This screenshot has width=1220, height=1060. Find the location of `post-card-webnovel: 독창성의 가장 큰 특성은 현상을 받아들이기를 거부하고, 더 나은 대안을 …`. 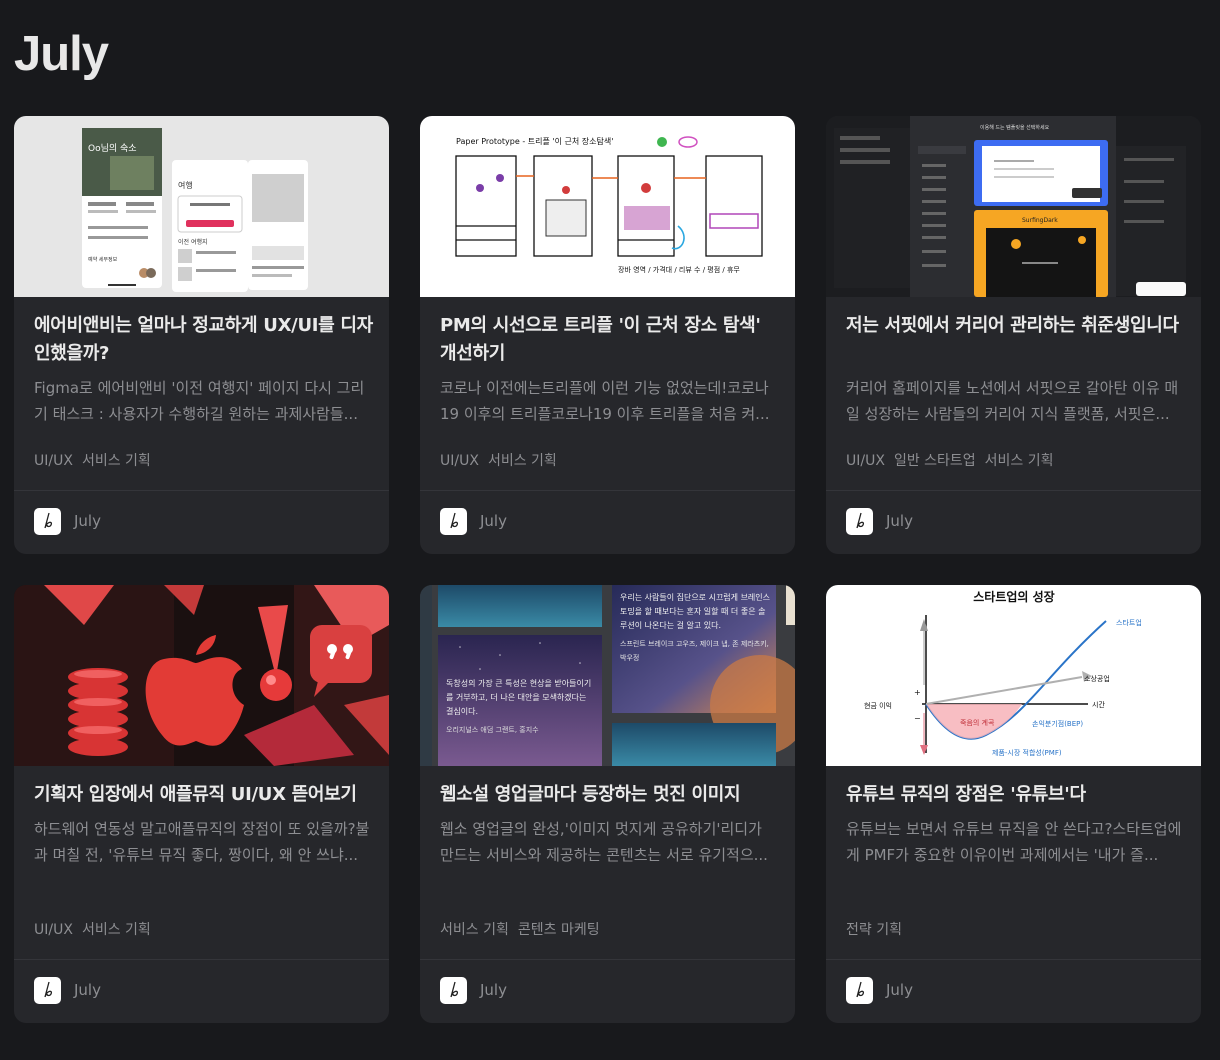

post-card-webnovel: 독창성의 가장 큰 특성은 현상을 받아들이기를 거부하고, 더 나은 대안을 … is located at coordinates (607, 804).